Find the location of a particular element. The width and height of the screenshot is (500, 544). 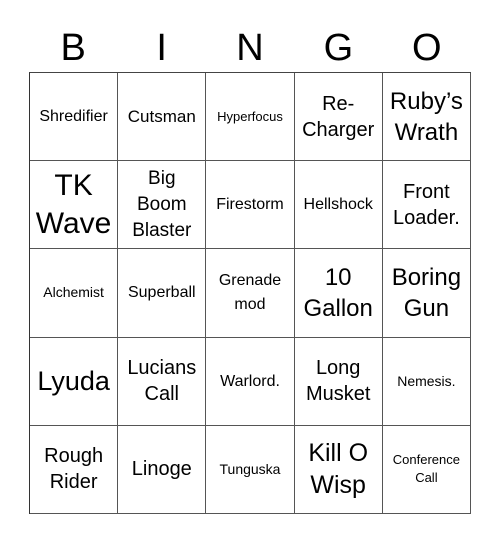

bingo-header: B I N G O is located at coordinates (250, 48).